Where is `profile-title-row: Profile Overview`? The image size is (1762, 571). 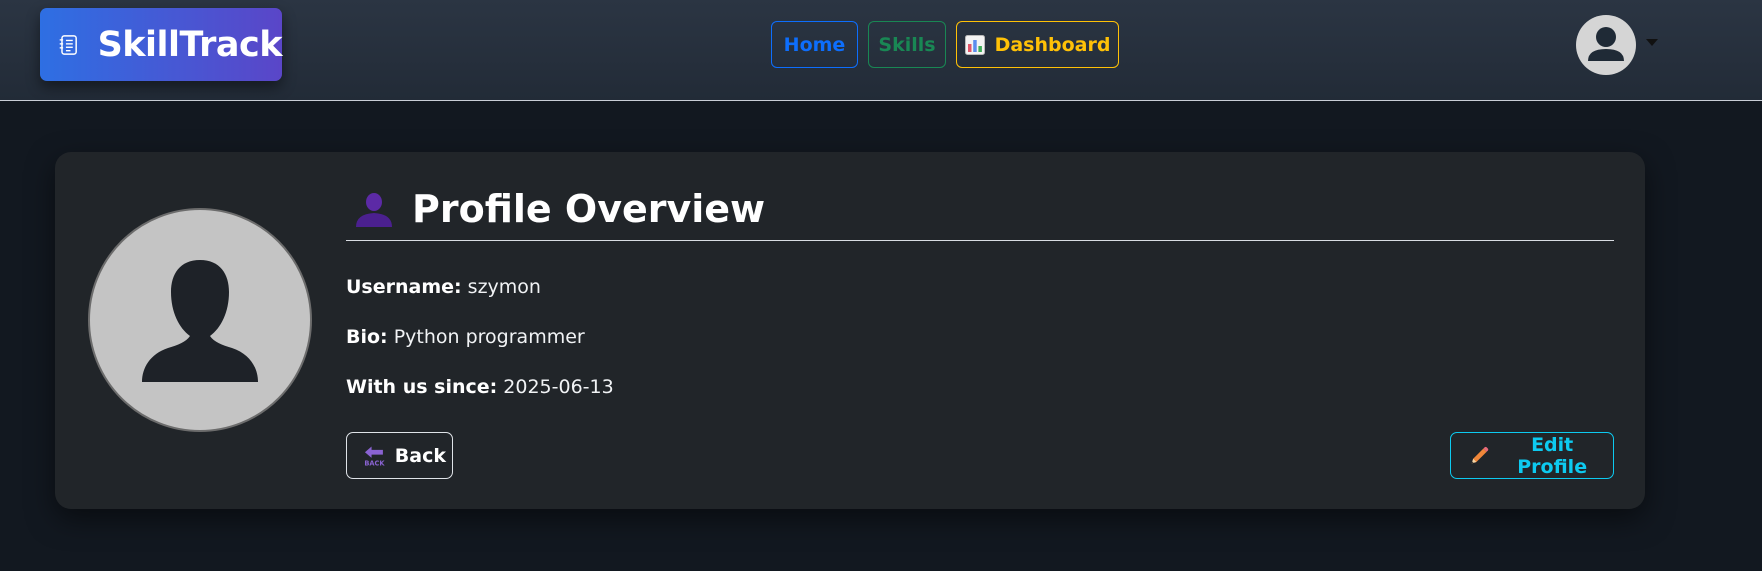
profile-title-row: Profile Overview is located at coordinates (980, 209).